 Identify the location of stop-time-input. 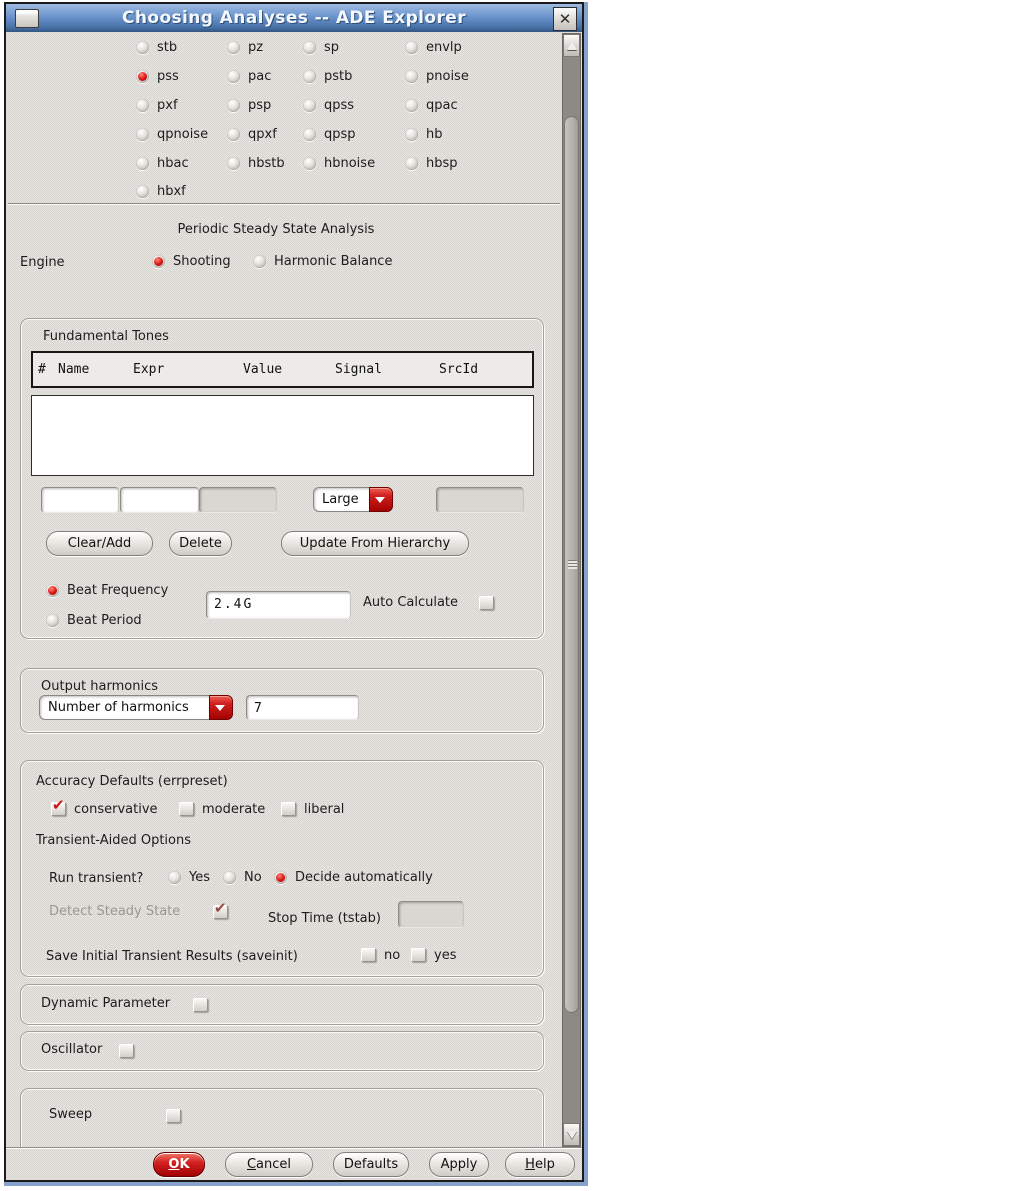
(431, 914).